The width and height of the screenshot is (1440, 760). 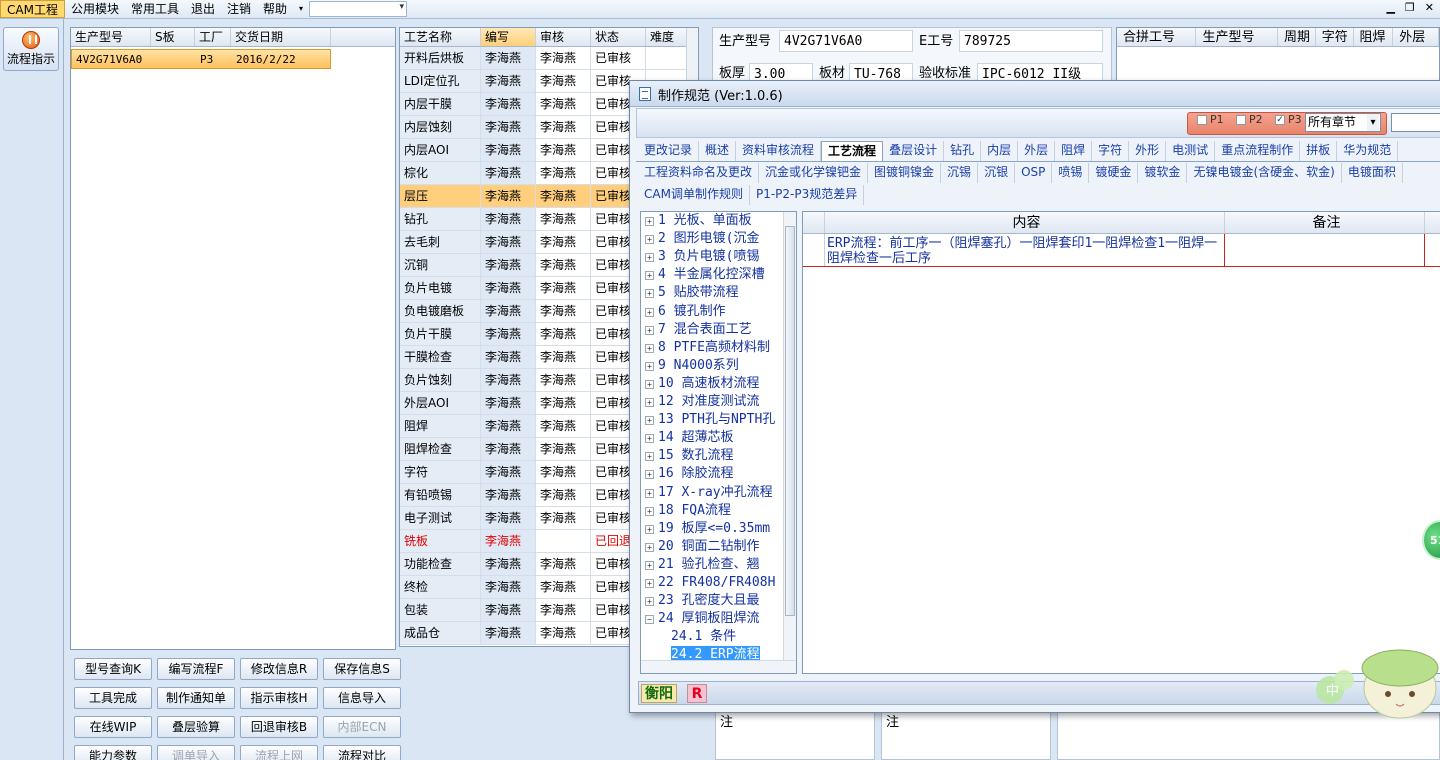 I want to click on model-query-button: 型号查询K, so click(x=113, y=669).